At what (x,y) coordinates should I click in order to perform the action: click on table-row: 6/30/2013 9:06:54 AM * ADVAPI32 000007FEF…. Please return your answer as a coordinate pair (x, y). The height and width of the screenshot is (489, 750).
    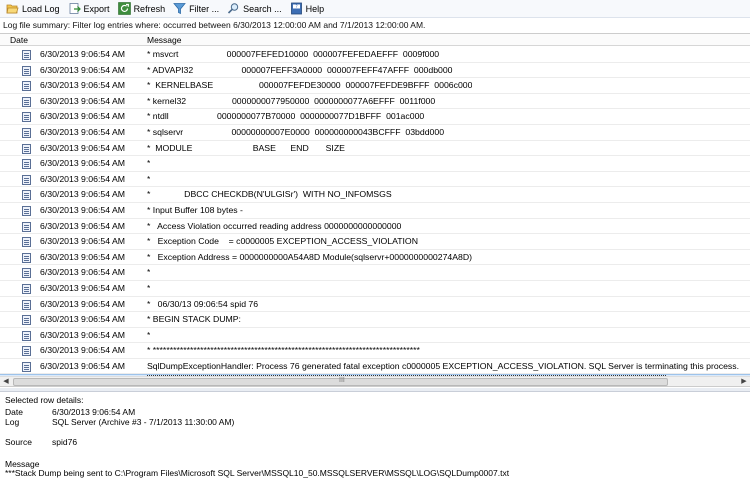
    Looking at the image, I should click on (375, 71).